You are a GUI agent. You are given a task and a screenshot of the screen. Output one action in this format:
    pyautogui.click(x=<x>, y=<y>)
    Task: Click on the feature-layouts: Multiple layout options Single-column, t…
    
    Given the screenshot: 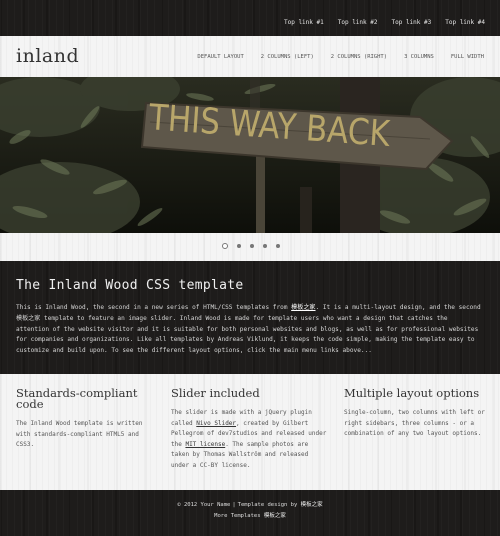 What is the action you would take?
    pyautogui.click(x=415, y=413)
    